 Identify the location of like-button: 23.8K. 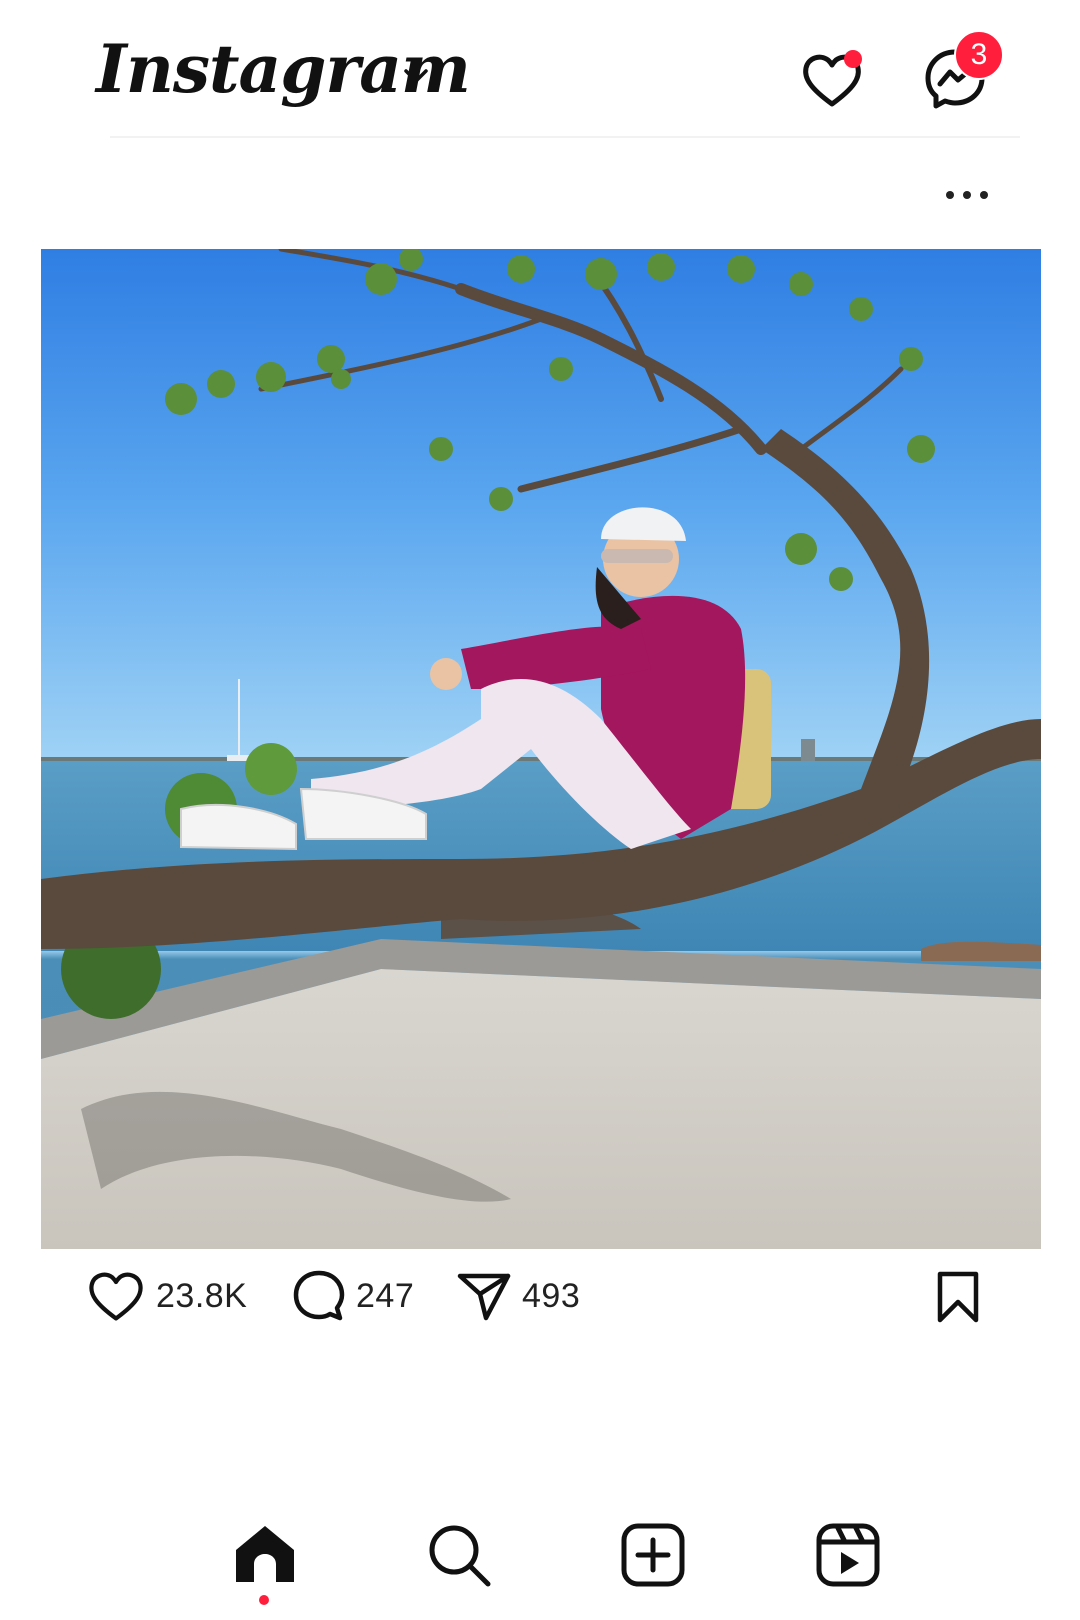
(166, 1296).